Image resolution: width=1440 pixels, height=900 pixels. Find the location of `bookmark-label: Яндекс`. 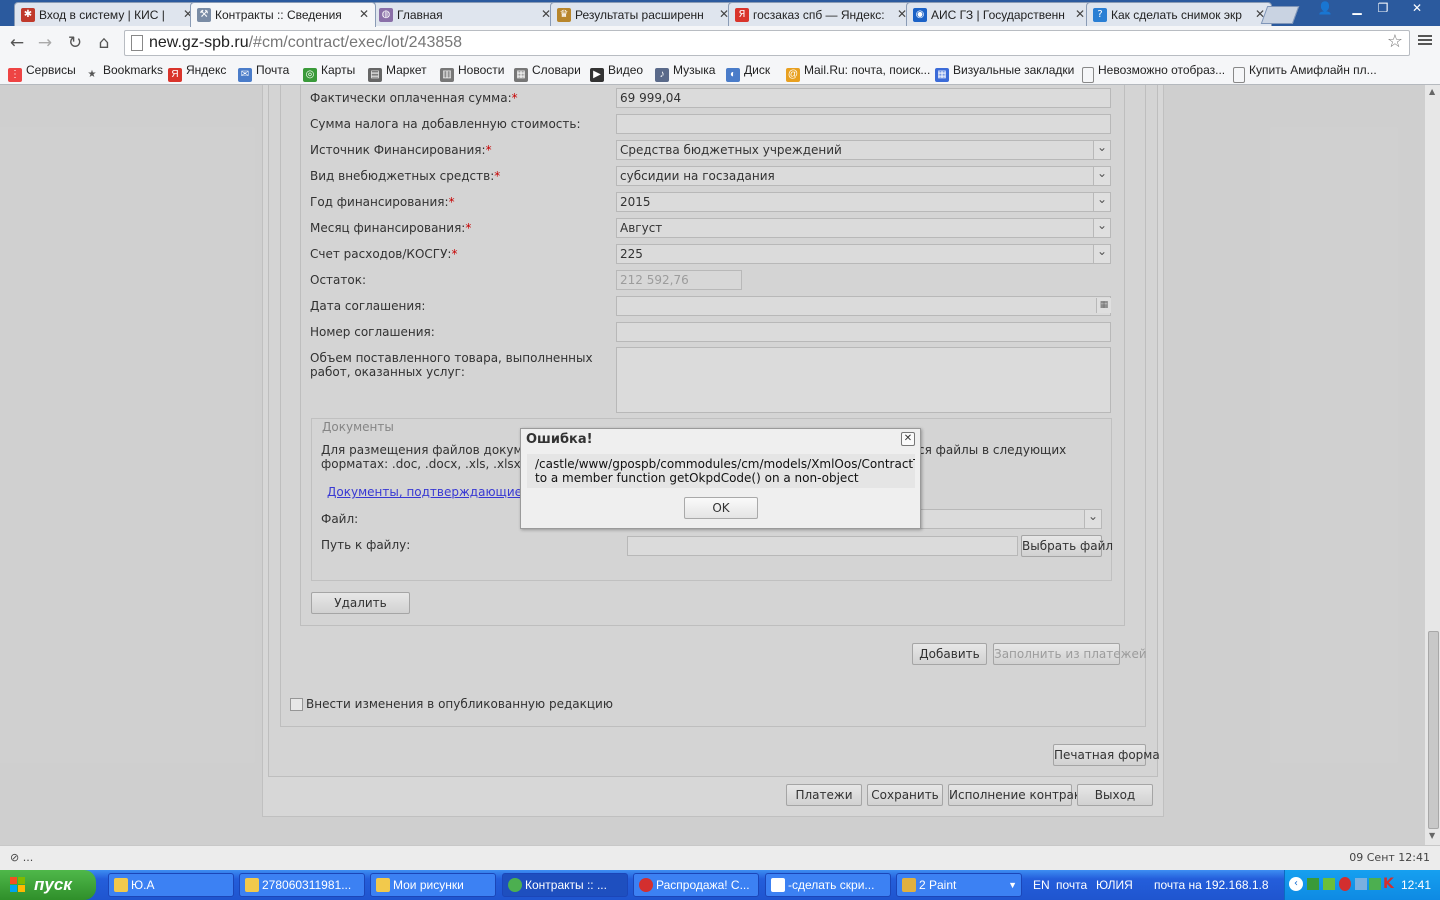

bookmark-label: Яндекс is located at coordinates (206, 70).